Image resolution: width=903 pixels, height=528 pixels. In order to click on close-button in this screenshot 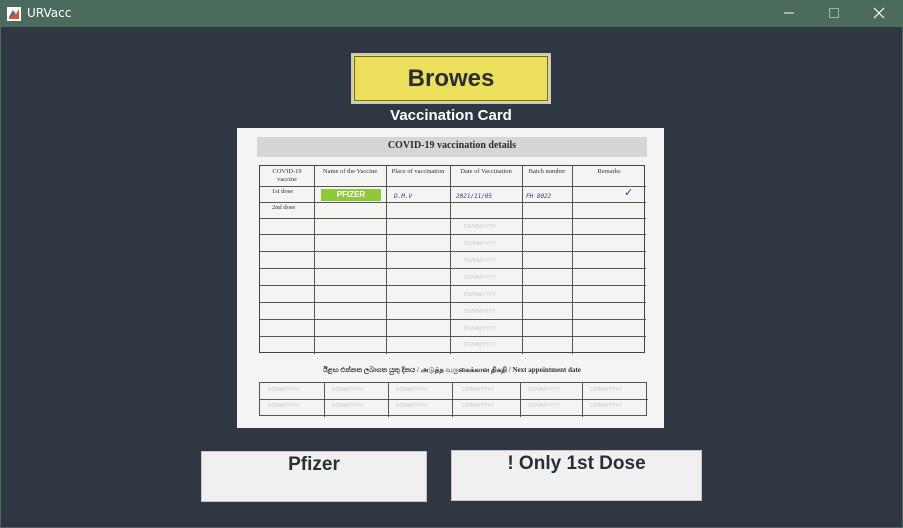, I will do `click(879, 14)`.